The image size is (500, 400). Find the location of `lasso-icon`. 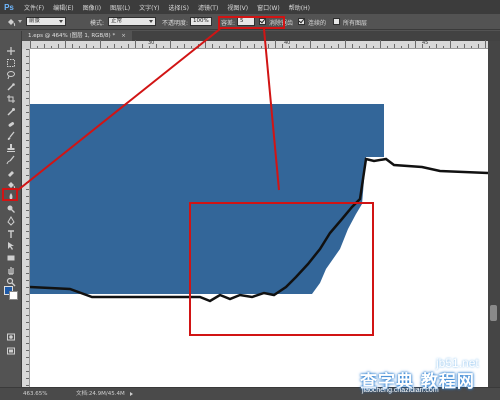

lasso-icon is located at coordinates (11, 74).